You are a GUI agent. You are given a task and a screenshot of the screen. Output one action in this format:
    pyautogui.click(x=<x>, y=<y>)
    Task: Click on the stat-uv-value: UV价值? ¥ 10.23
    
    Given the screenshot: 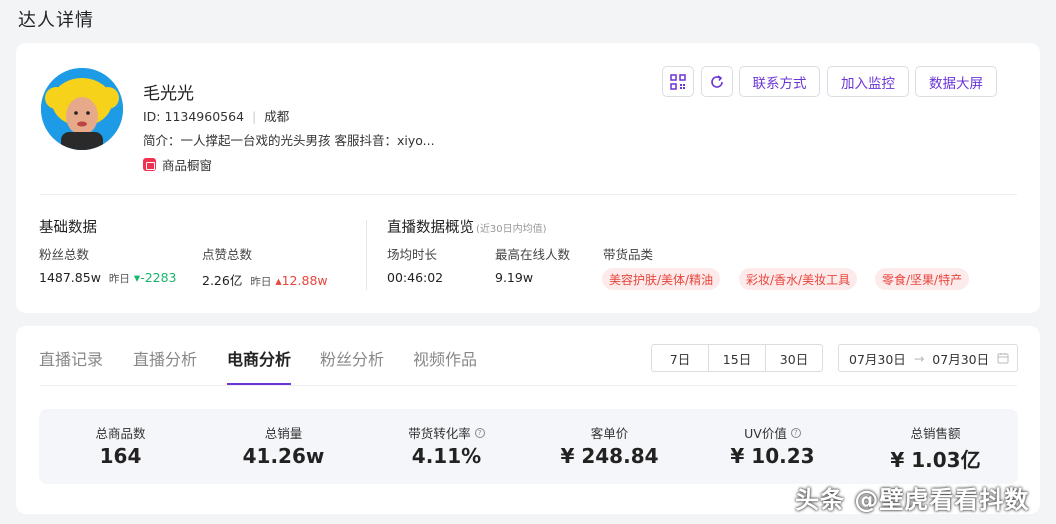 What is the action you would take?
    pyautogui.click(x=772, y=446)
    